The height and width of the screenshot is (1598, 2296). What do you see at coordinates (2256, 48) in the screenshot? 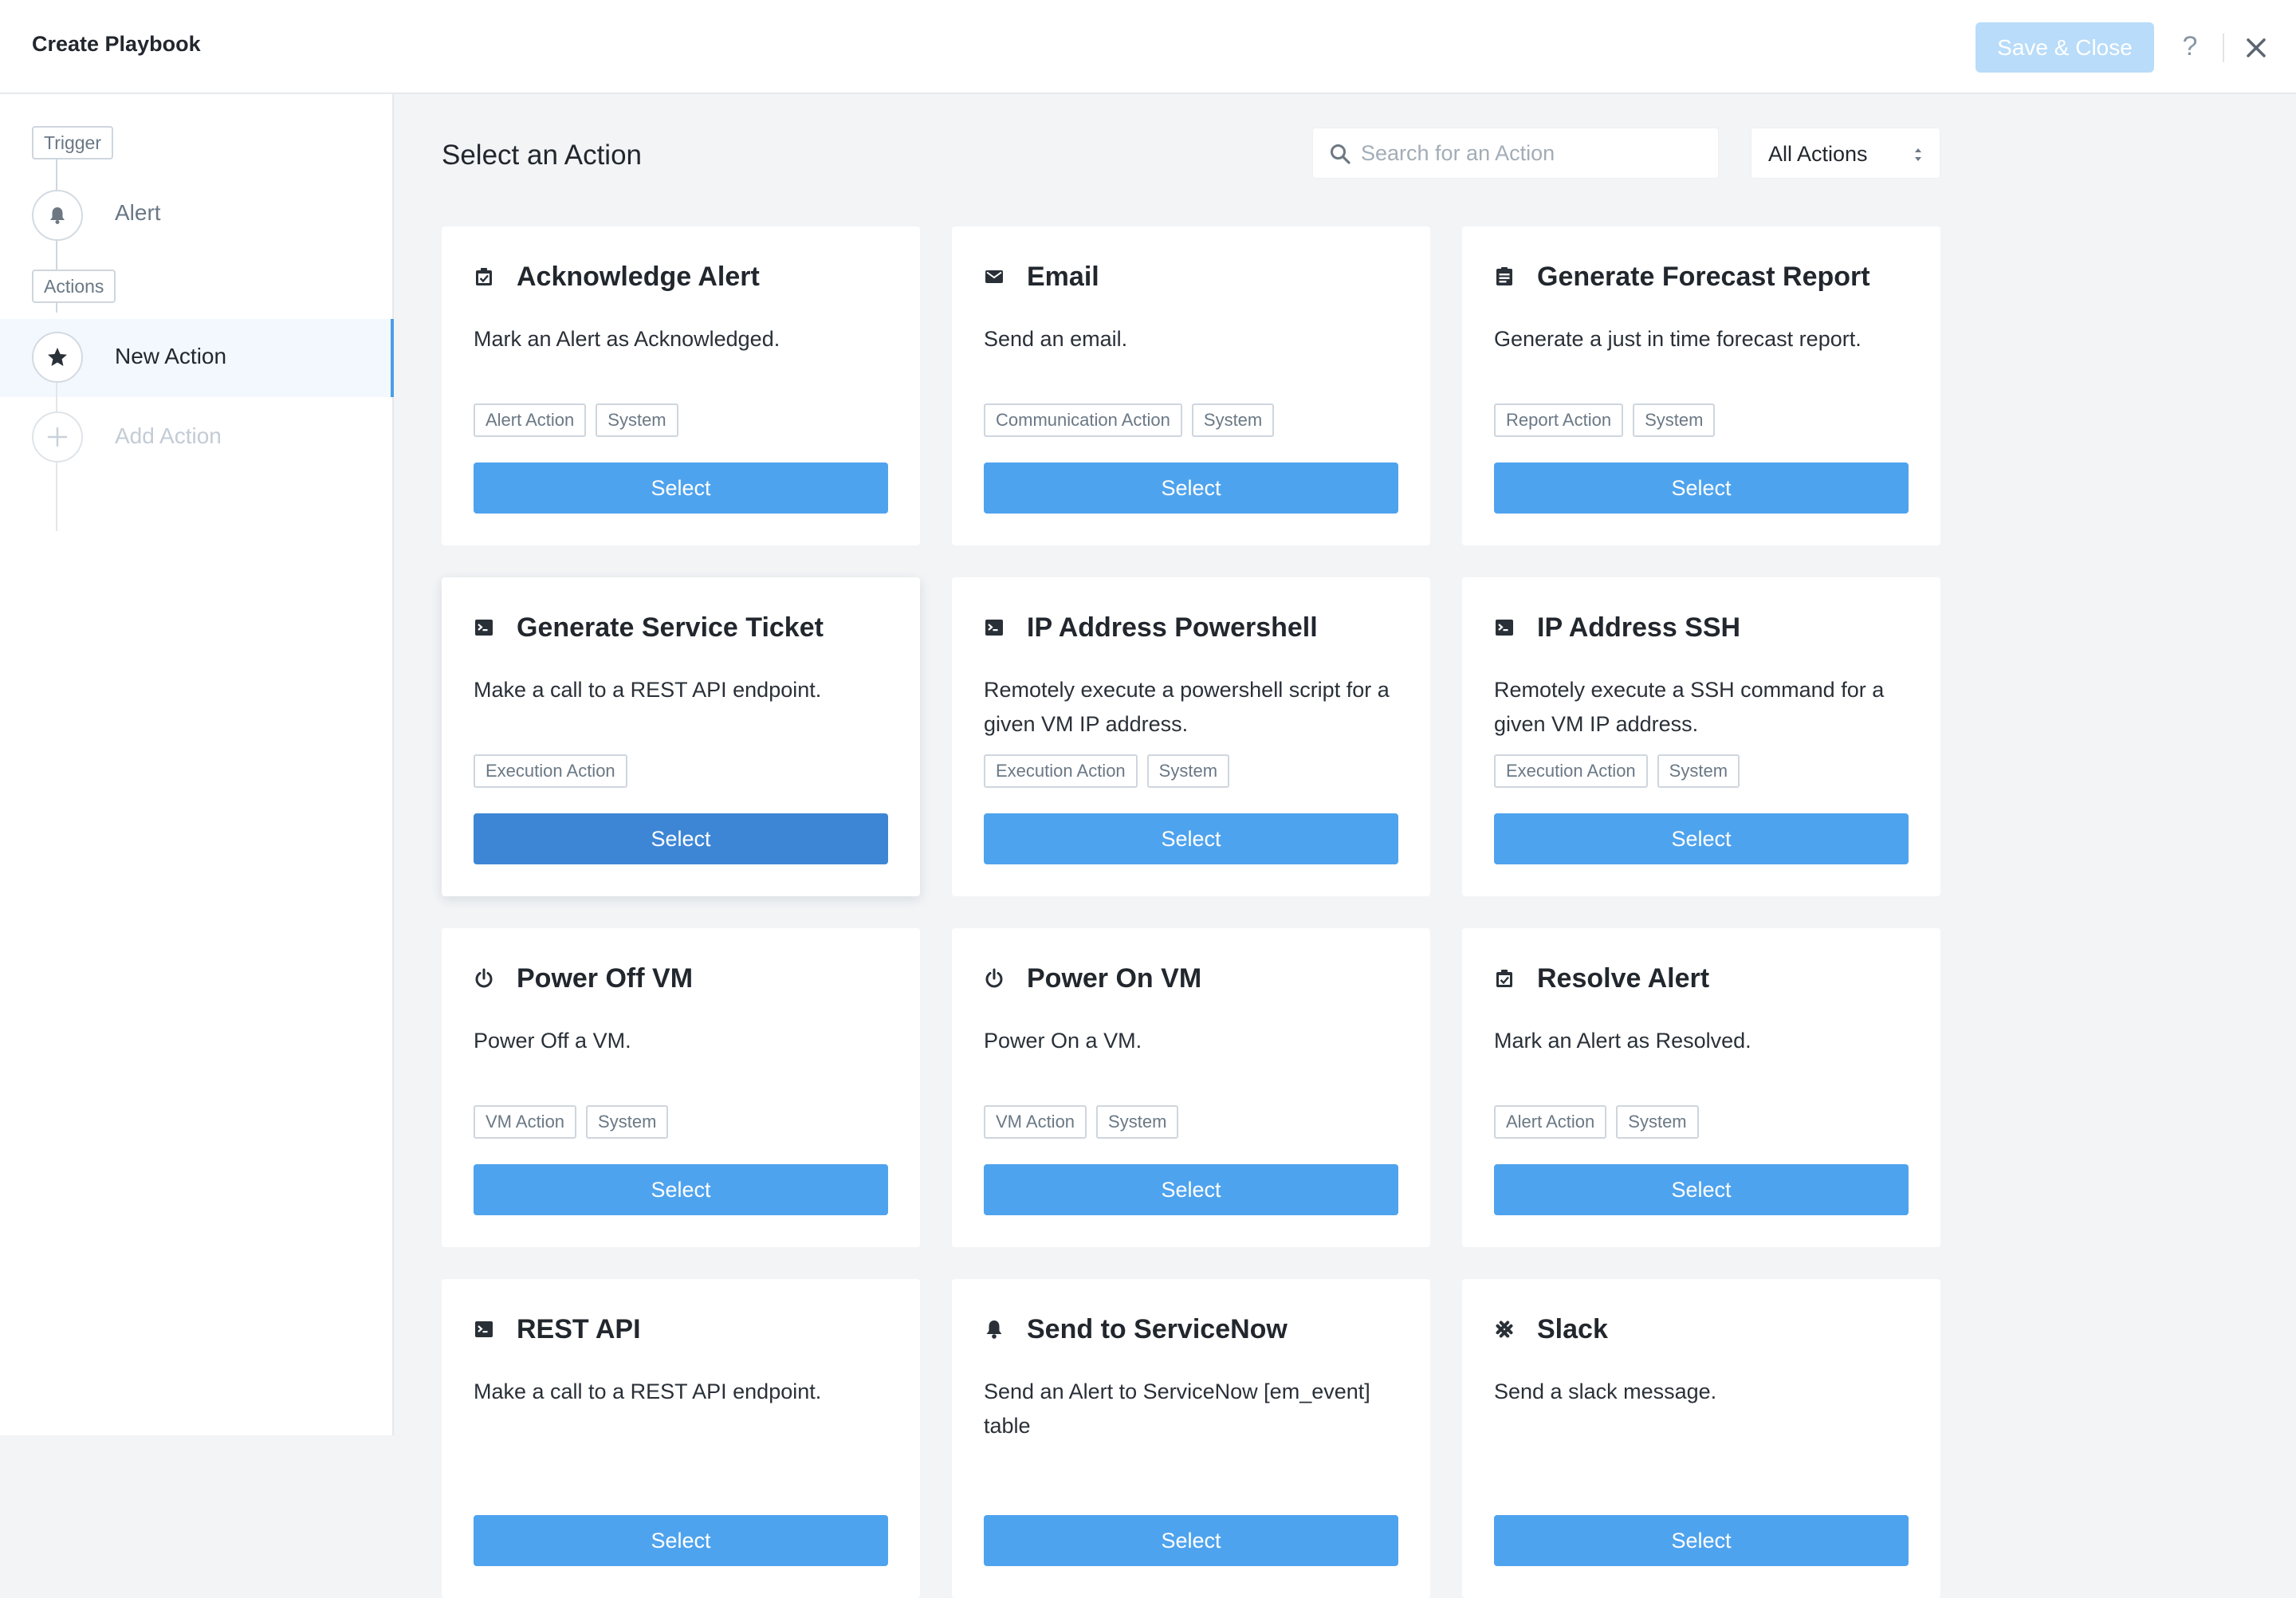
I see `close-icon` at bounding box center [2256, 48].